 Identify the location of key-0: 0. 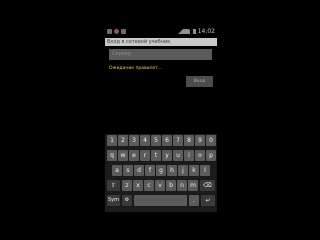
(211, 140).